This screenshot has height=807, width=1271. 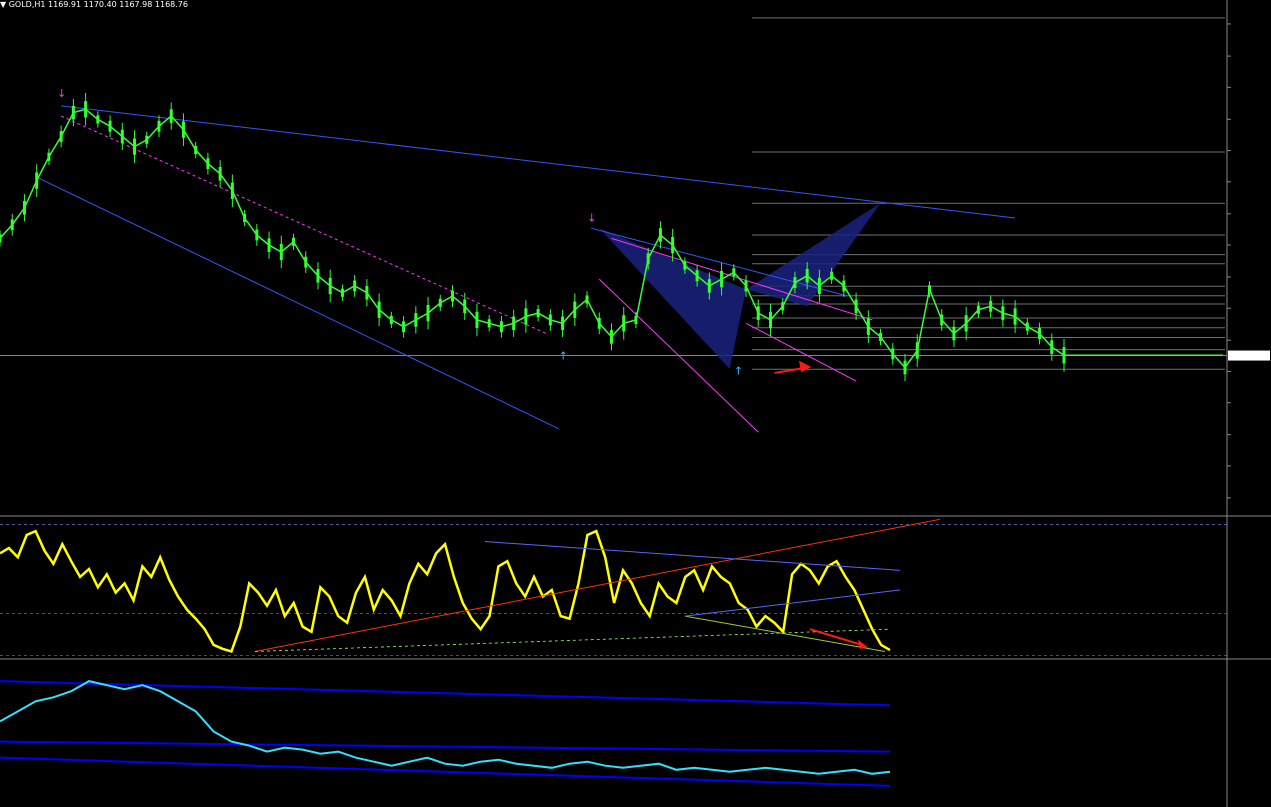 I want to click on red-arrow-head, so click(x=805, y=366).